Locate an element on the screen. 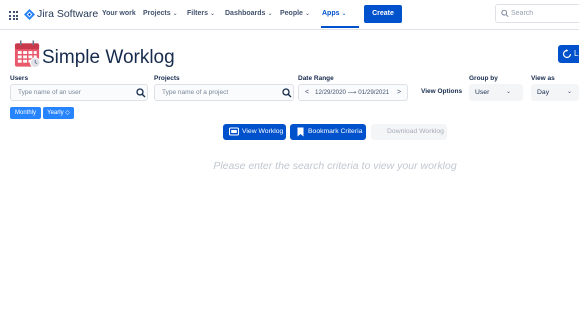 This screenshot has height=330, width=579. app-switcher-icon is located at coordinates (13, 15).